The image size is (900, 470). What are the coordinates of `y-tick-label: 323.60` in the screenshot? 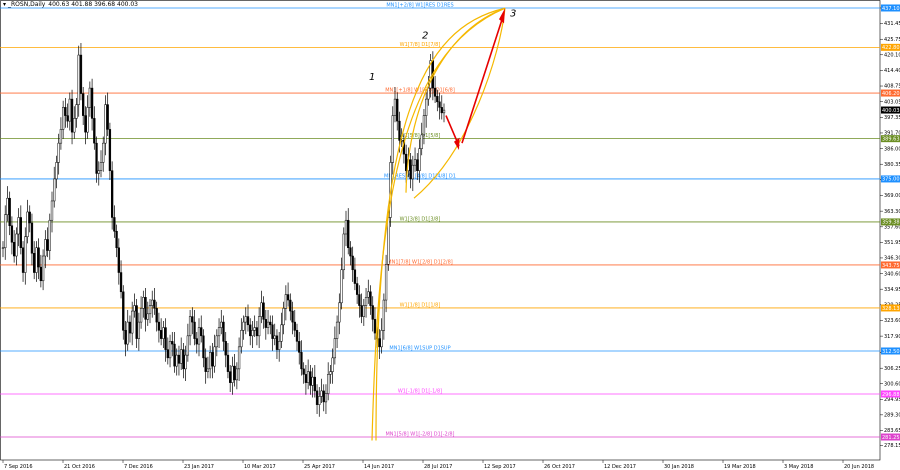 It's located at (892, 321).